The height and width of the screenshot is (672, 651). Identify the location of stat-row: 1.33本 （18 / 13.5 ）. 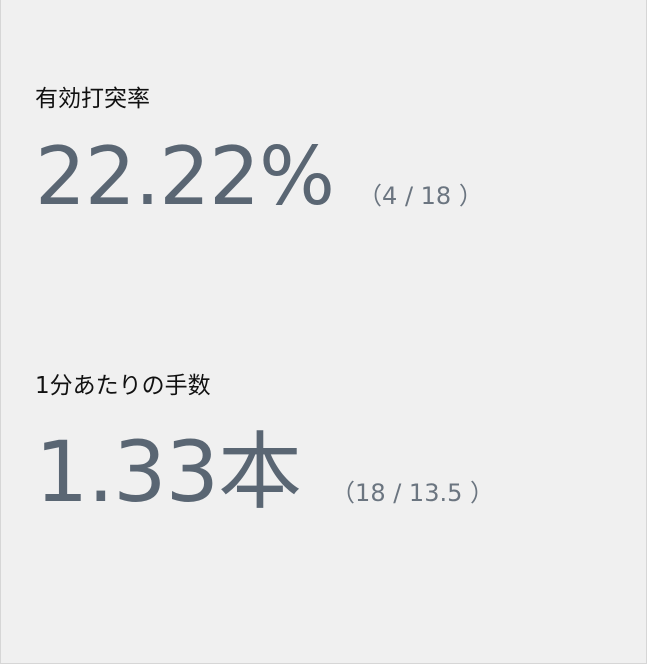
(264, 472).